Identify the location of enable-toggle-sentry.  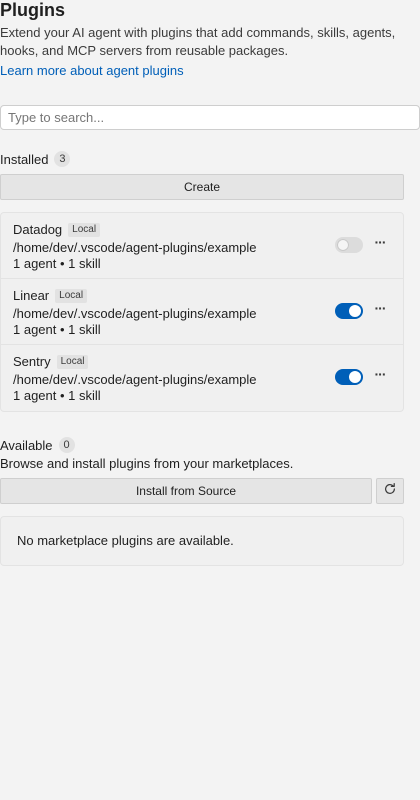
(349, 377).